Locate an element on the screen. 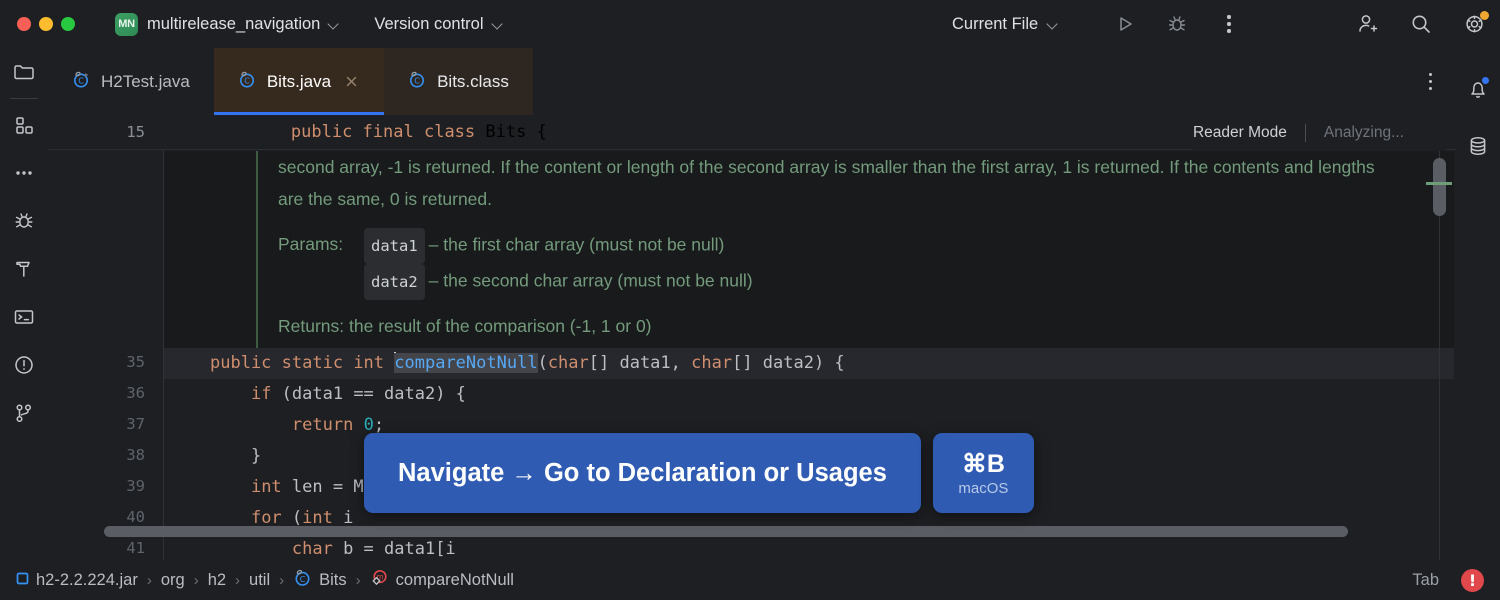 The width and height of the screenshot is (1500, 600). run-toolbar is located at coordinates (1177, 24).